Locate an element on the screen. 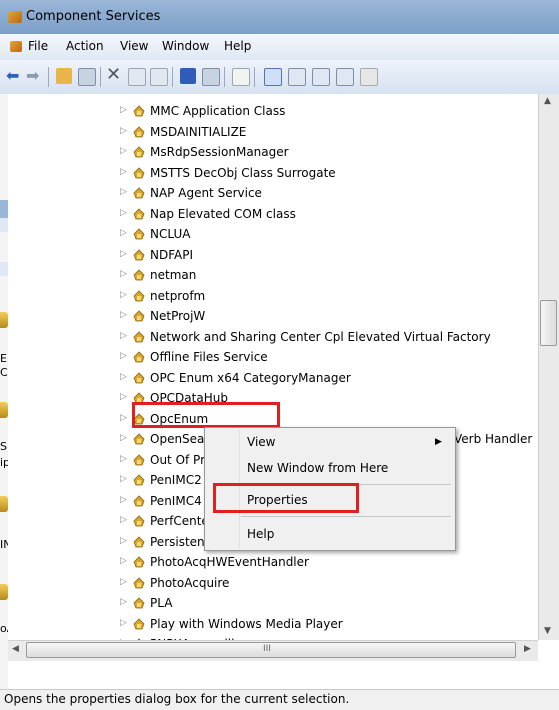  refresh-icon is located at coordinates (159, 77).